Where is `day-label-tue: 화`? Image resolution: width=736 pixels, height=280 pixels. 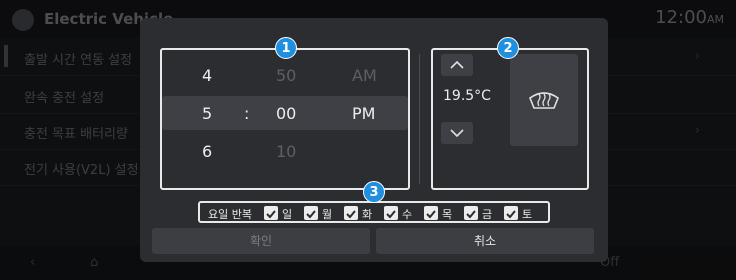
day-label-tue: 화 is located at coordinates (367, 214).